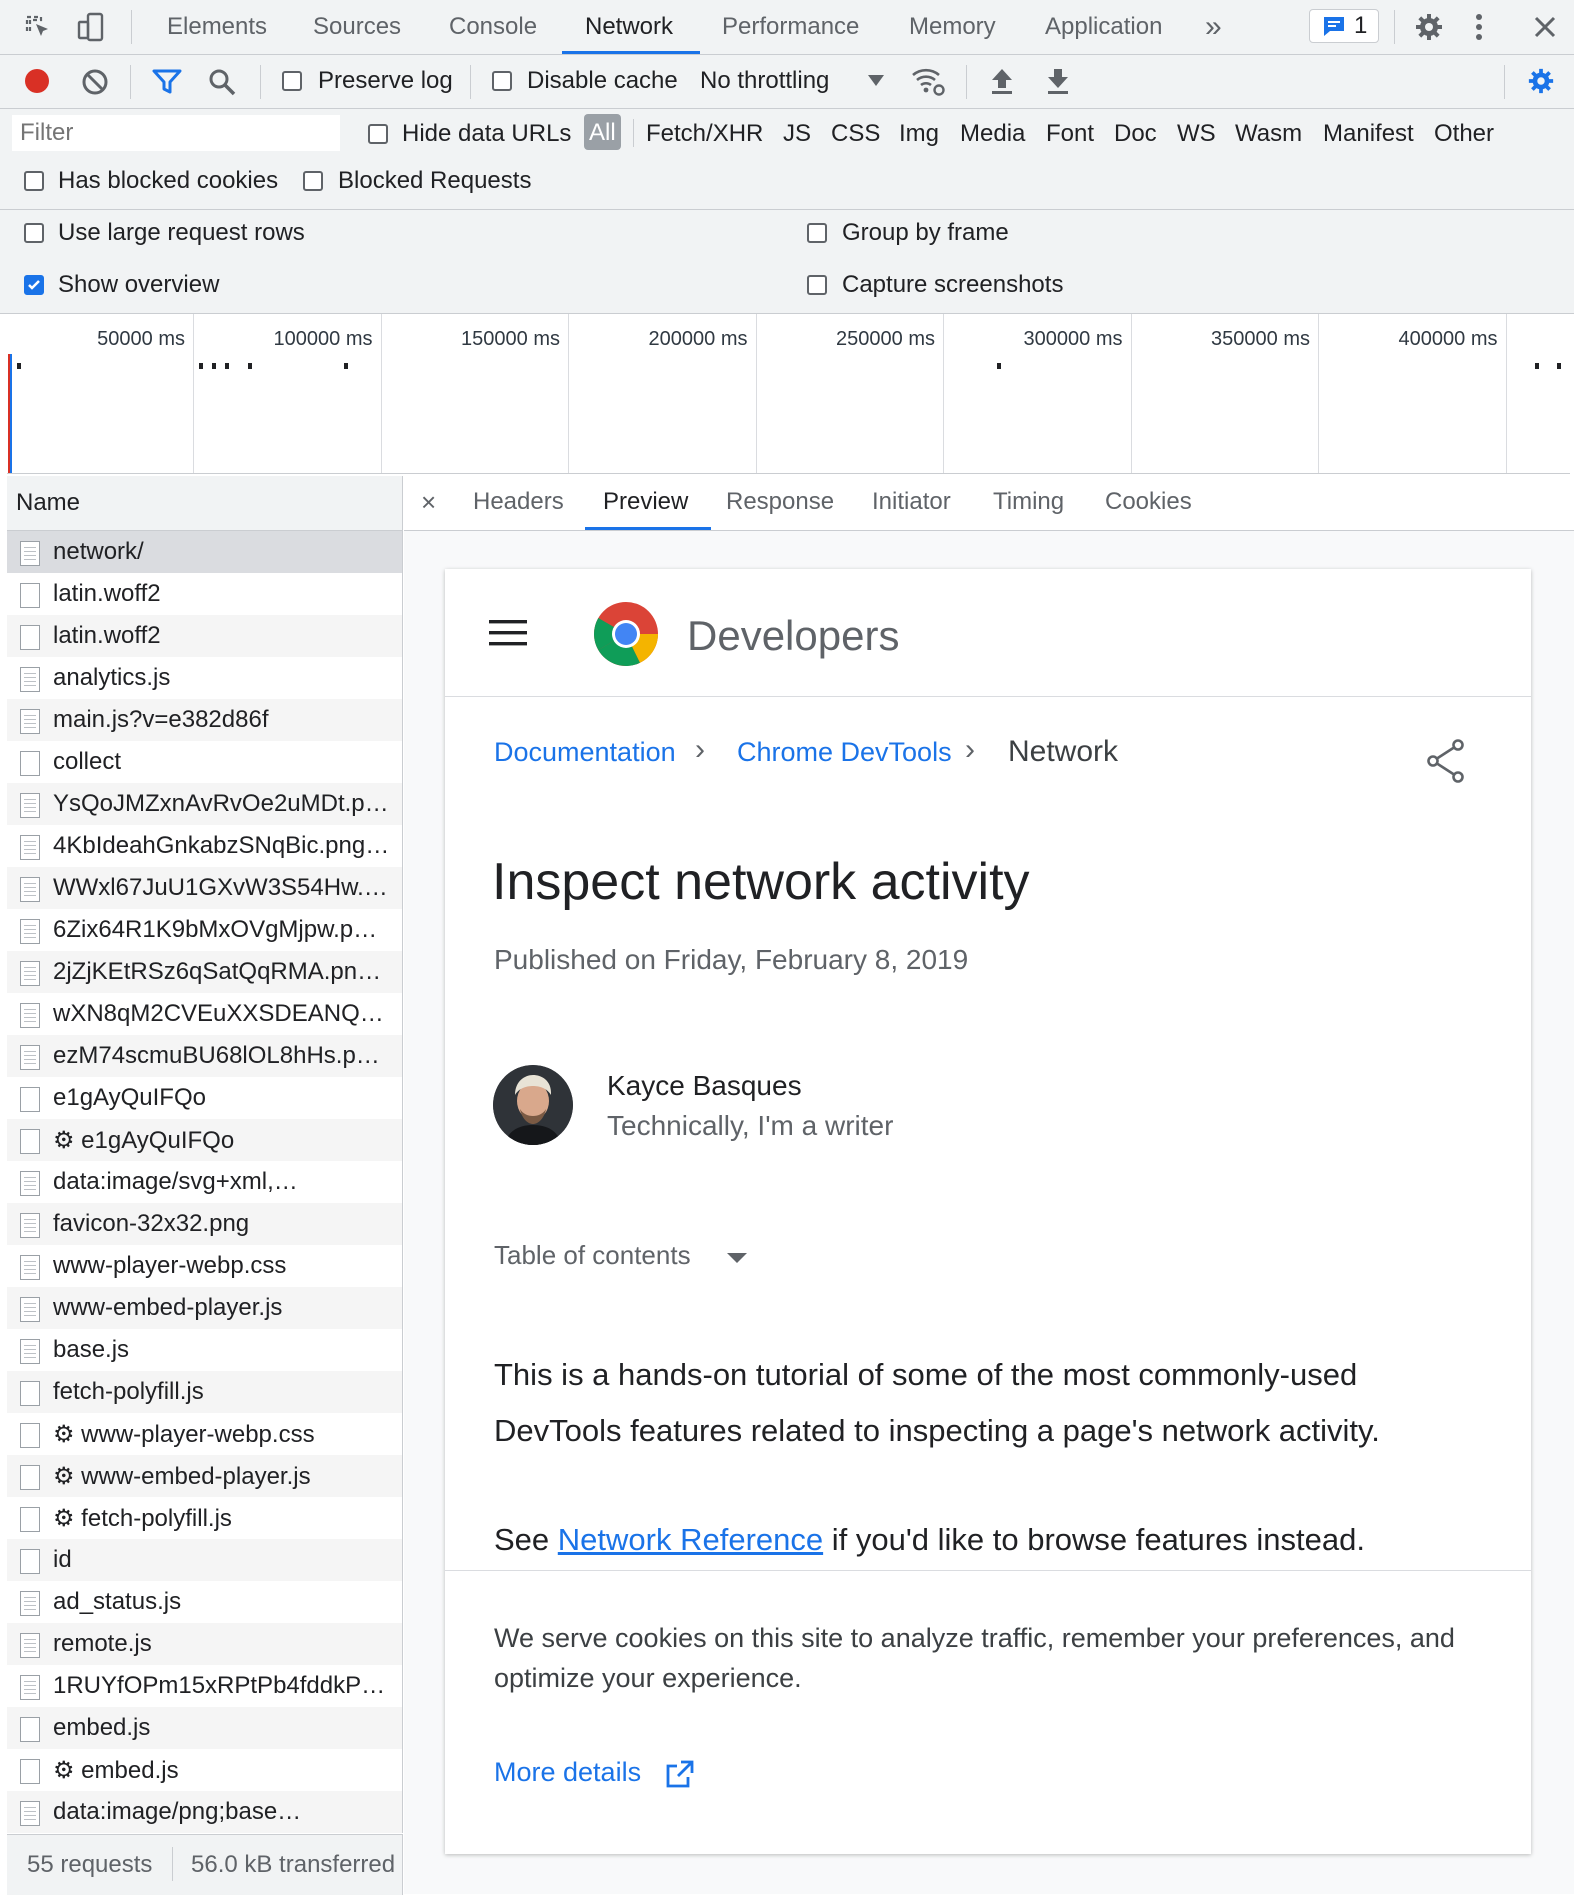  What do you see at coordinates (1135, 134) in the screenshot?
I see `type-filter-doc: Doc` at bounding box center [1135, 134].